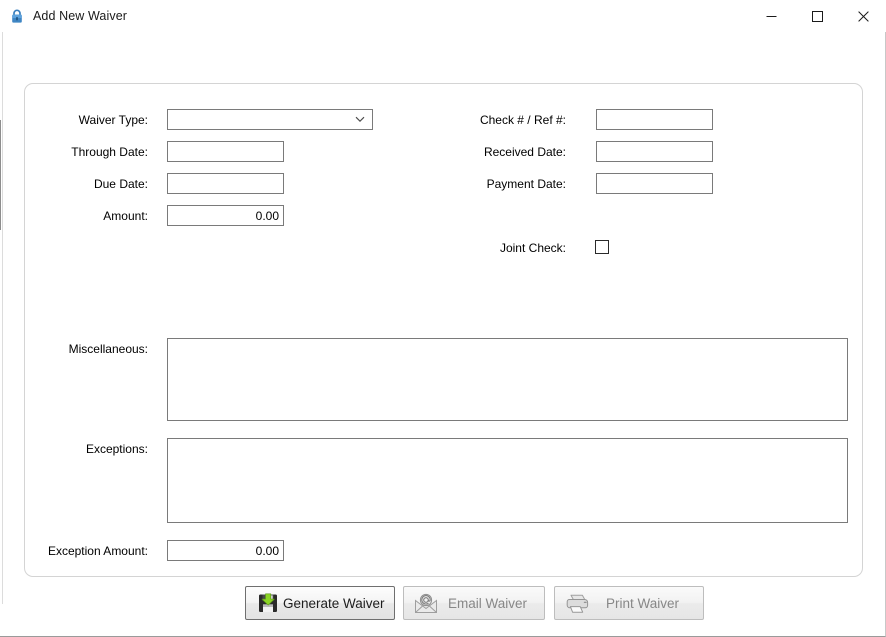 This screenshot has height=637, width=886. I want to click on waiver-type-label: Waiver Type:, so click(113, 120).